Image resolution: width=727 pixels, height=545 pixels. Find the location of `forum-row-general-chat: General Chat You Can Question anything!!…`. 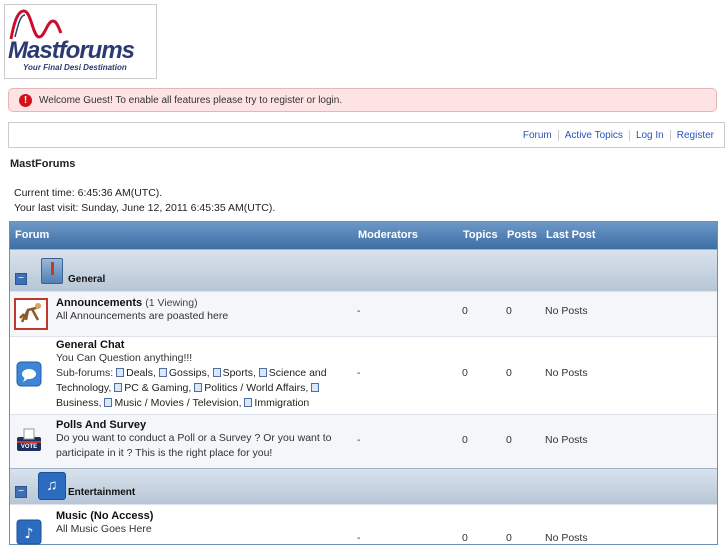

forum-row-general-chat: General Chat You Can Question anything!!… is located at coordinates (363, 375).